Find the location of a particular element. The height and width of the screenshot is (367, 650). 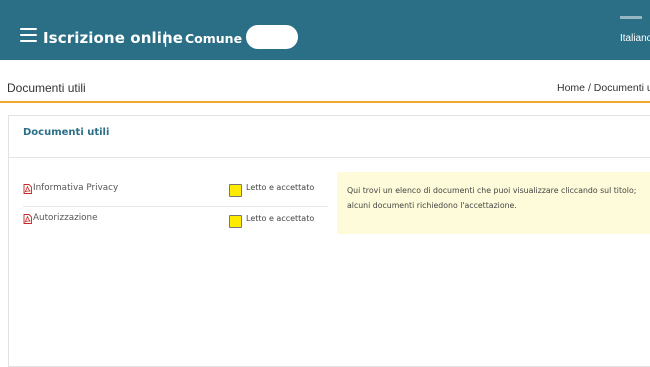

panel-title: Documenti utili is located at coordinates (66, 132).